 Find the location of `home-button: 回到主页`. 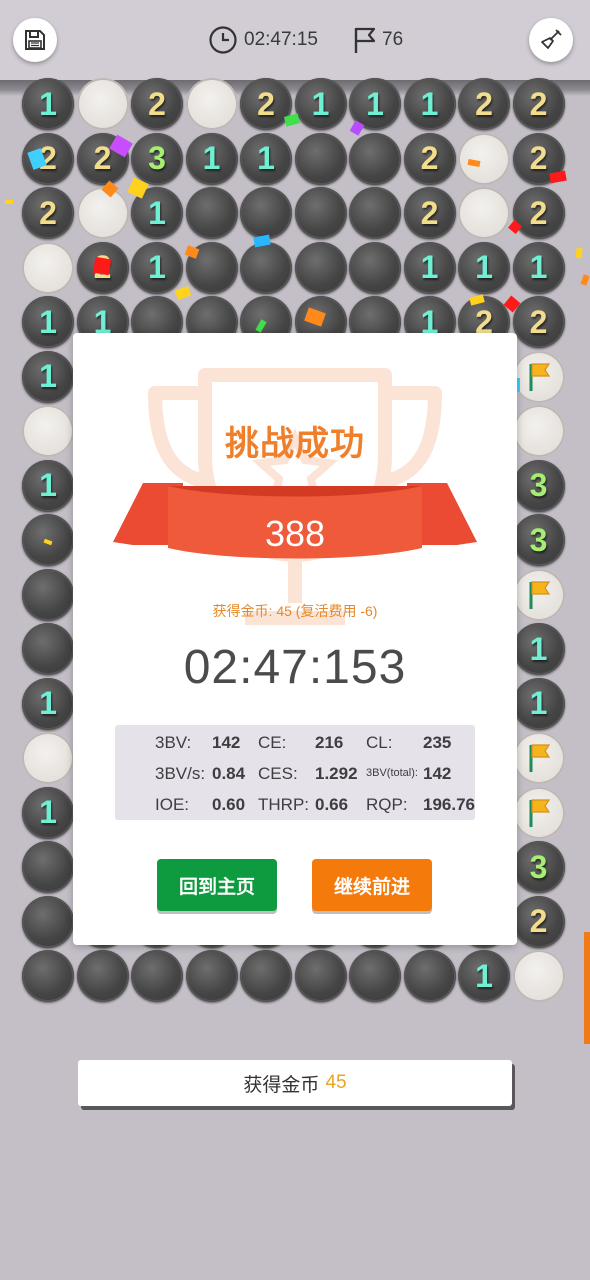

home-button: 回到主页 is located at coordinates (217, 885).